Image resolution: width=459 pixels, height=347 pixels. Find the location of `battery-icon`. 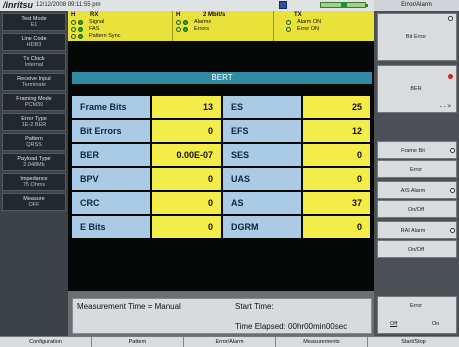

battery-icon is located at coordinates (343, 5).